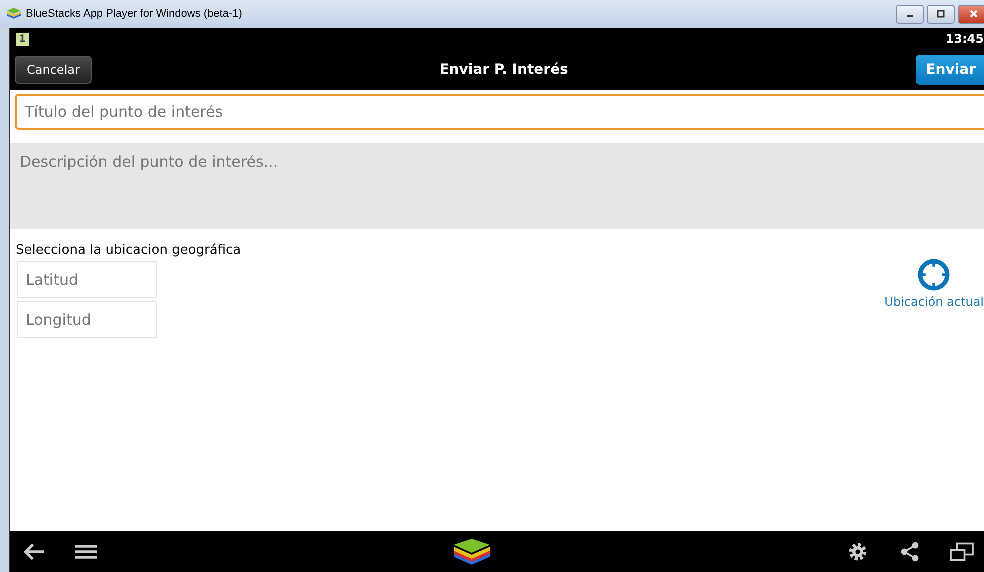 The image size is (984, 572). What do you see at coordinates (87, 319) in the screenshot?
I see `longitude-field: Longitud` at bounding box center [87, 319].